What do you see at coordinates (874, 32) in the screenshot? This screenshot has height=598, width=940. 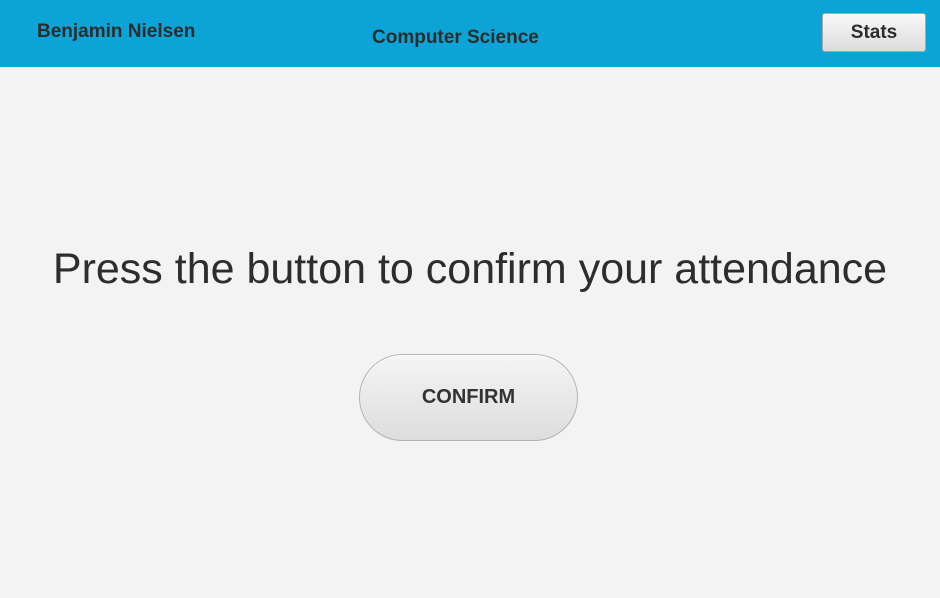 I see `stats-button: Stats` at bounding box center [874, 32].